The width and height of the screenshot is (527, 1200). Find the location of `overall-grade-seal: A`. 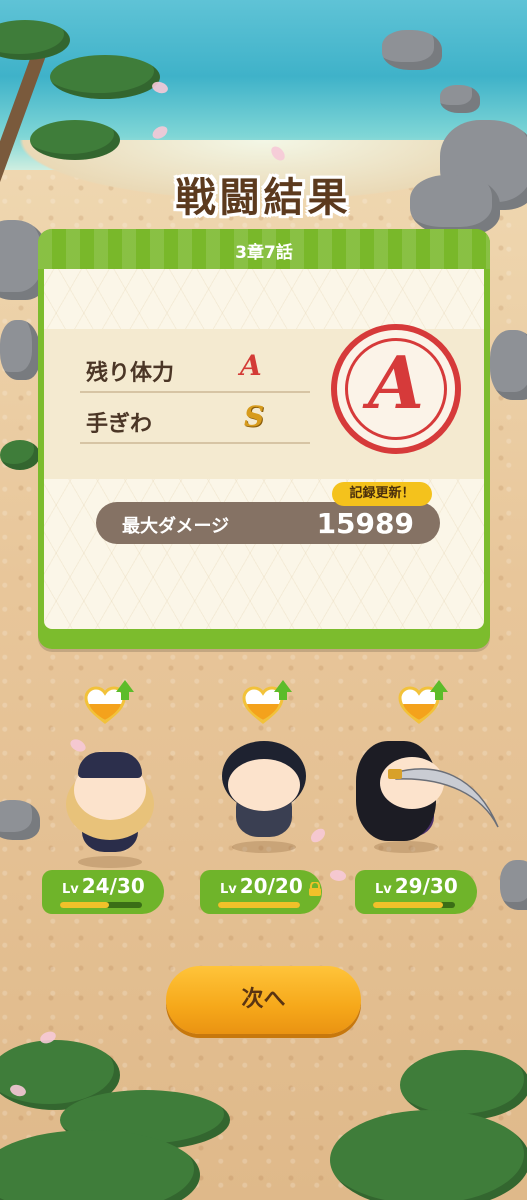

overall-grade-seal: A is located at coordinates (396, 389).